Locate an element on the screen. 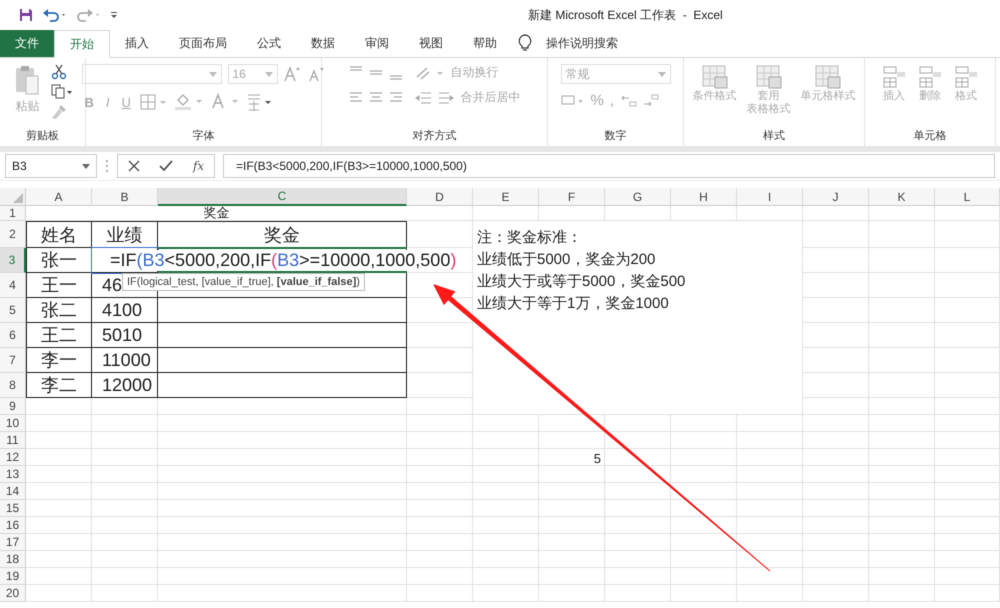 This screenshot has height=608, width=1000. row-header: 7 is located at coordinates (13, 360).